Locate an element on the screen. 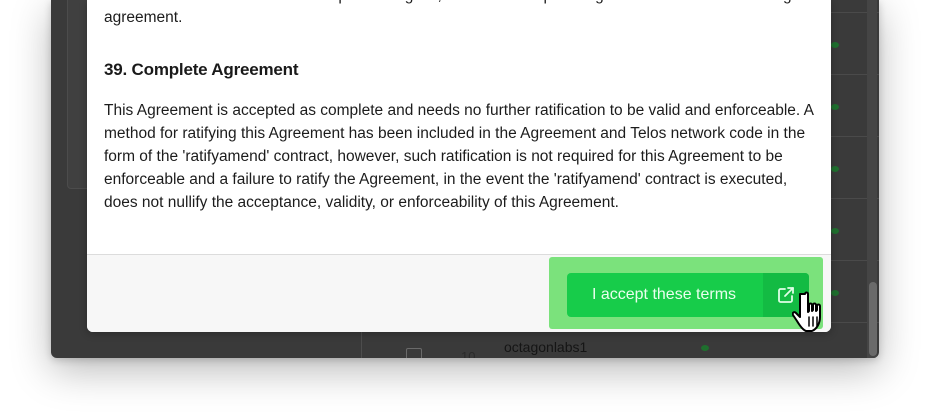 This screenshot has height=420, width=930. producer-rank: 10 is located at coordinates (468, 353).